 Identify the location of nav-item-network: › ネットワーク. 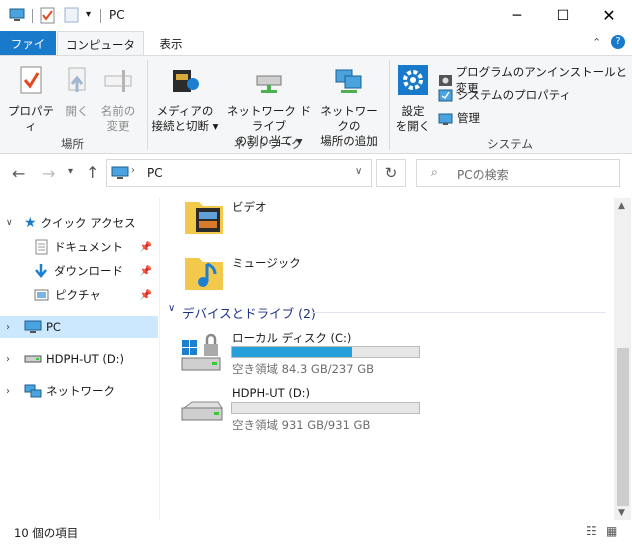
(79, 391).